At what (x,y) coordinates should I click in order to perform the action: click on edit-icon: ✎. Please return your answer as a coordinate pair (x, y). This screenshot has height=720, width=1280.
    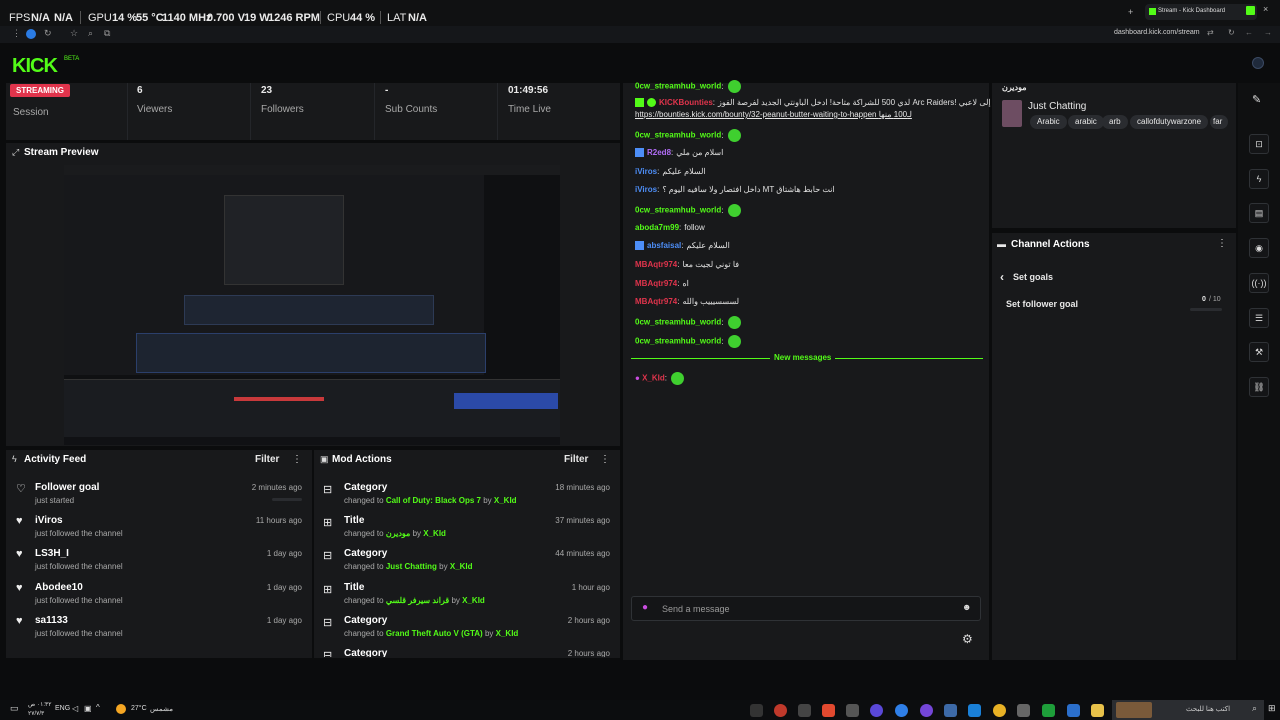
    Looking at the image, I should click on (1256, 99).